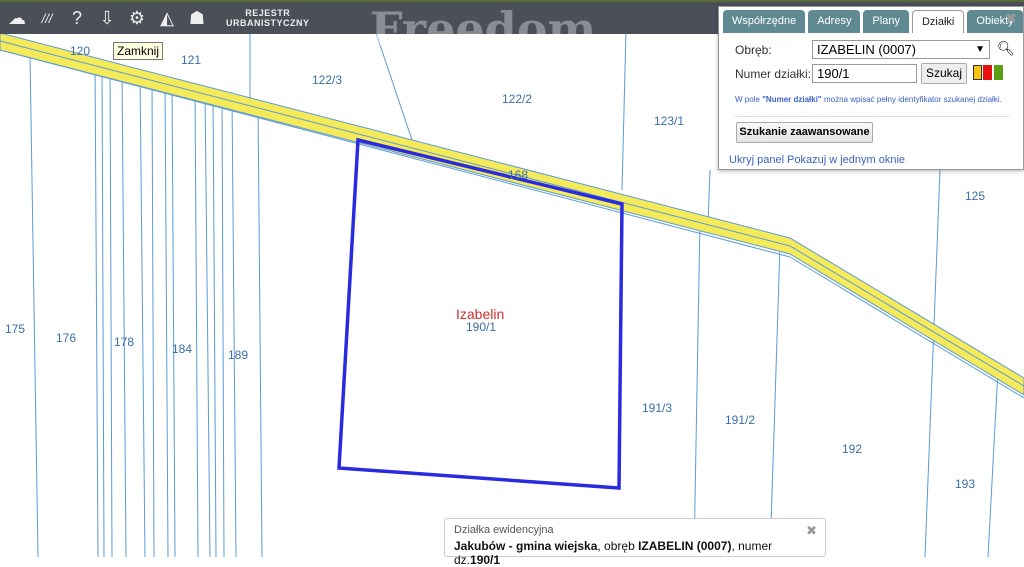  What do you see at coordinates (657, 408) in the screenshot?
I see `parcel-label: 191/3` at bounding box center [657, 408].